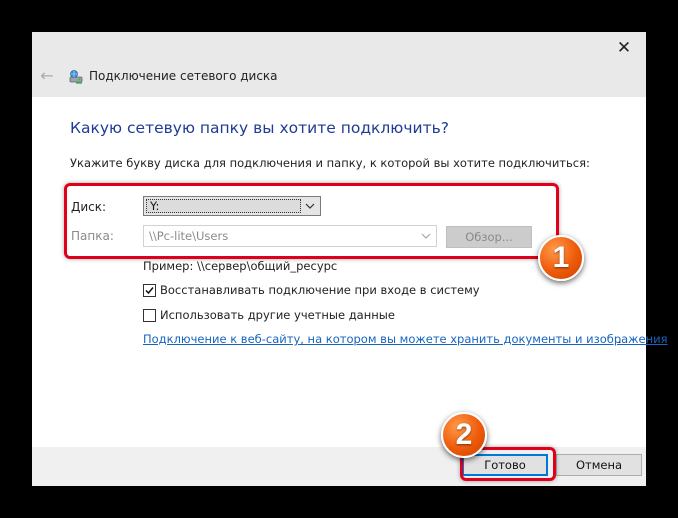  What do you see at coordinates (464, 435) in the screenshot?
I see `step-badge-2: 2` at bounding box center [464, 435].